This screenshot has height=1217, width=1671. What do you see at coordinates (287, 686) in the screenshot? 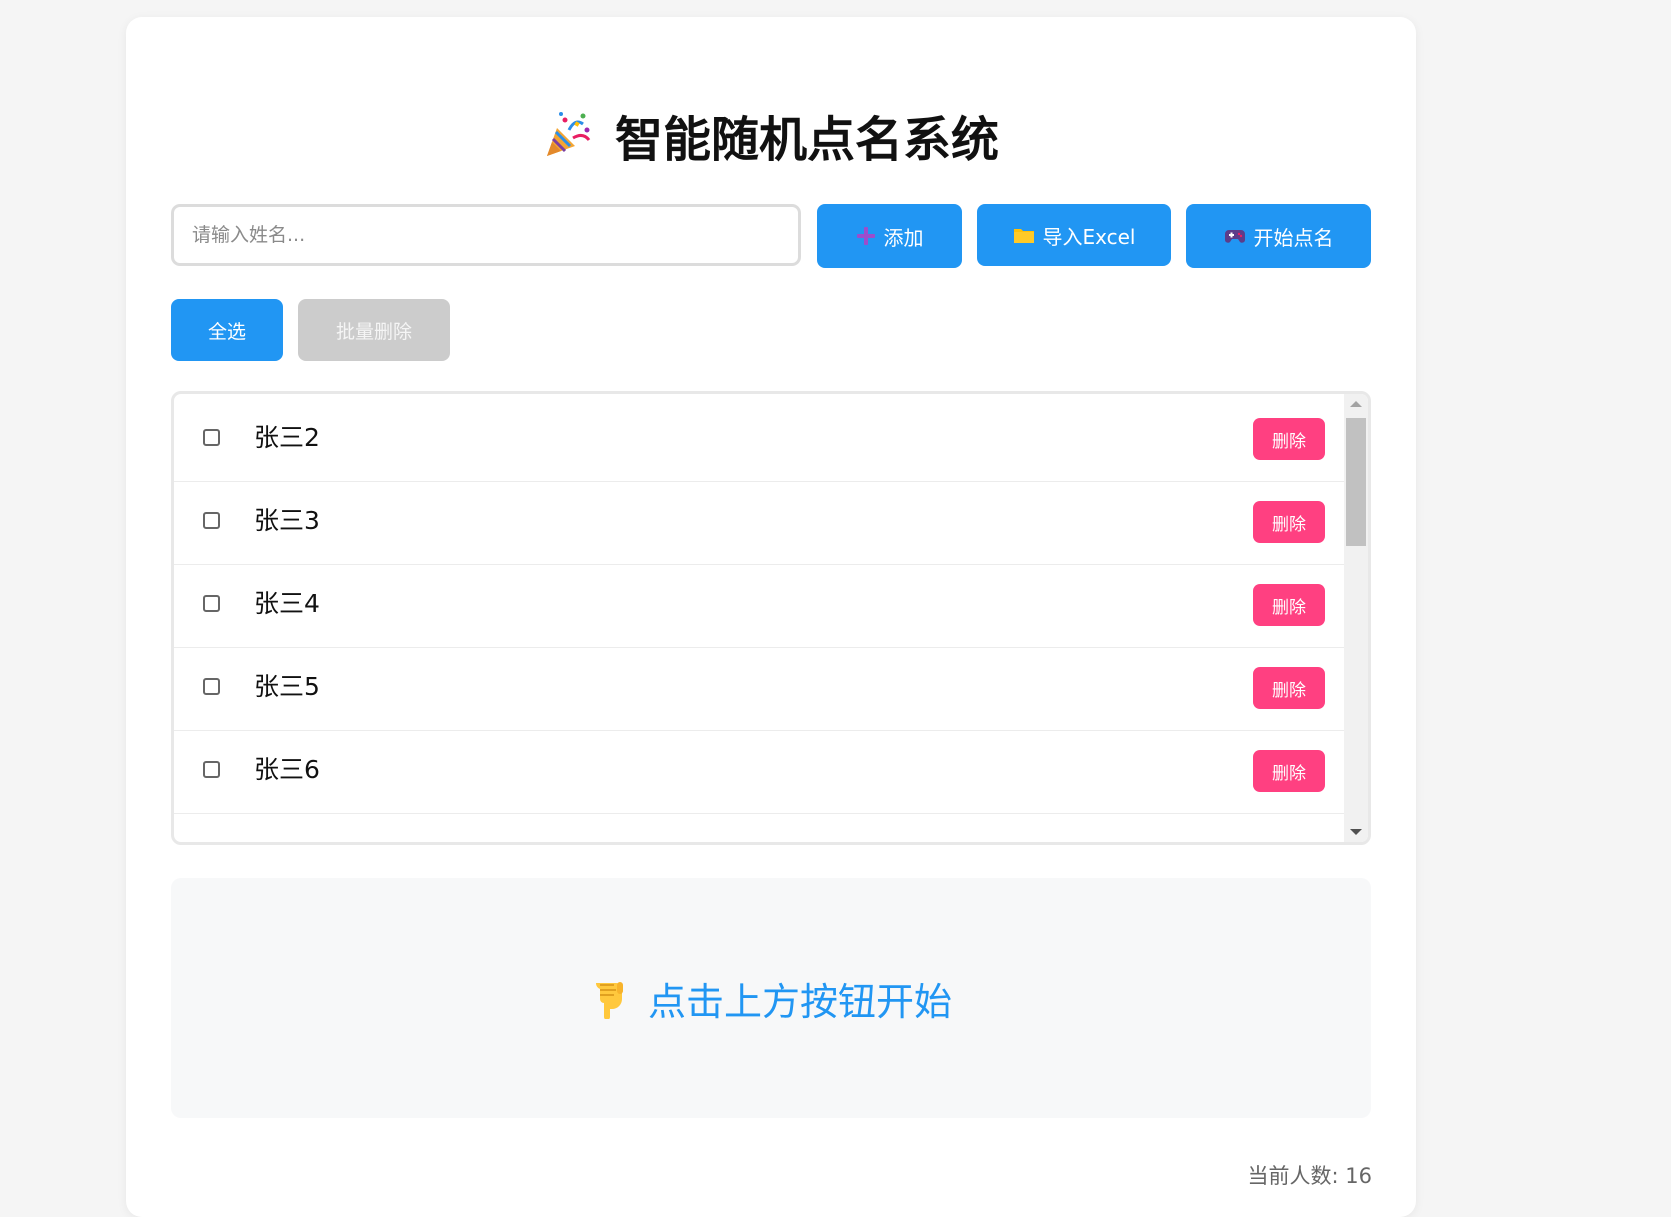
I see `item-name: 张三5` at bounding box center [287, 686].